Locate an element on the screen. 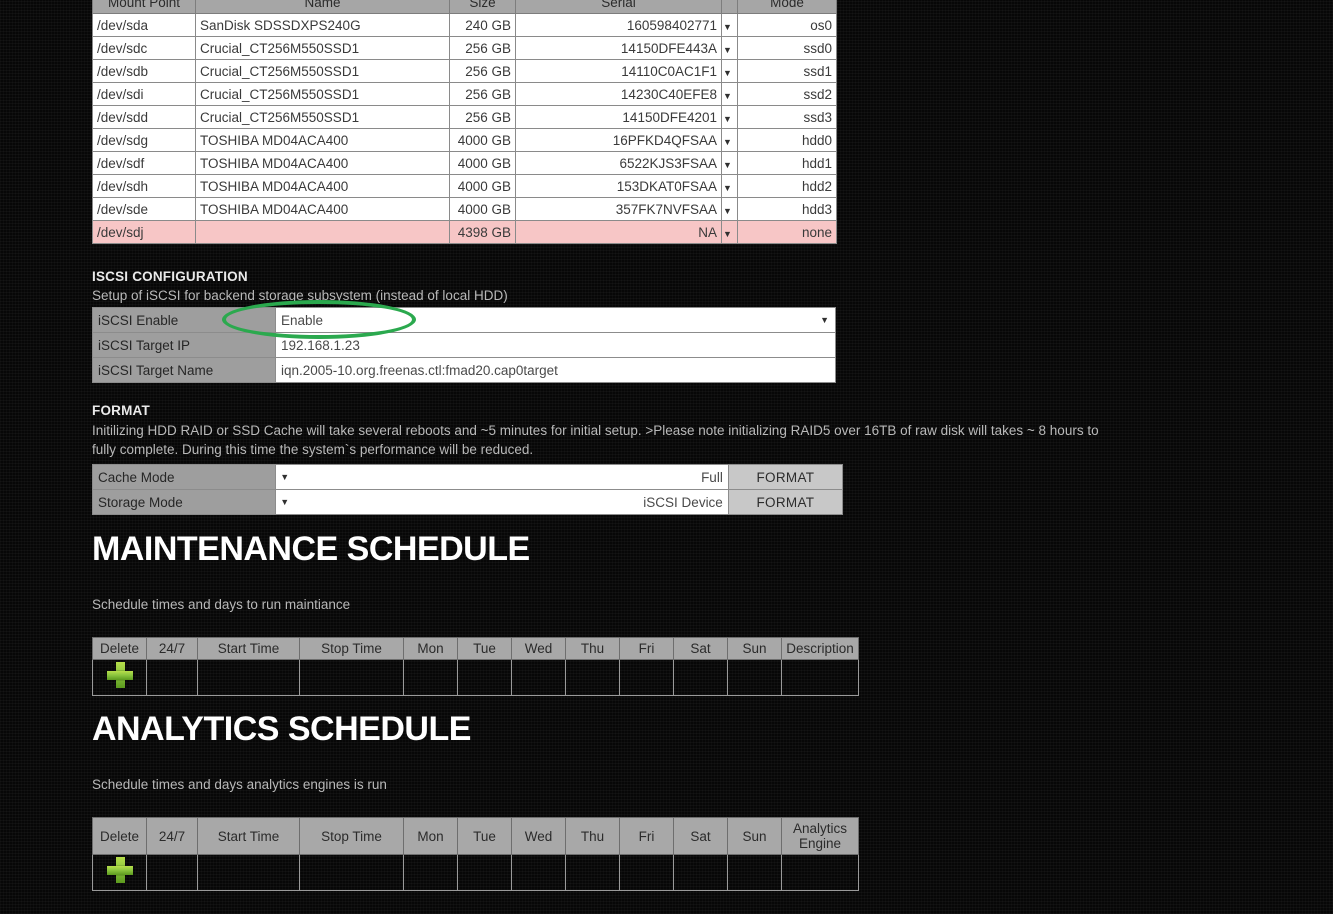 The width and height of the screenshot is (1333, 914). analytics-column-header-fri: Fri is located at coordinates (646, 836).